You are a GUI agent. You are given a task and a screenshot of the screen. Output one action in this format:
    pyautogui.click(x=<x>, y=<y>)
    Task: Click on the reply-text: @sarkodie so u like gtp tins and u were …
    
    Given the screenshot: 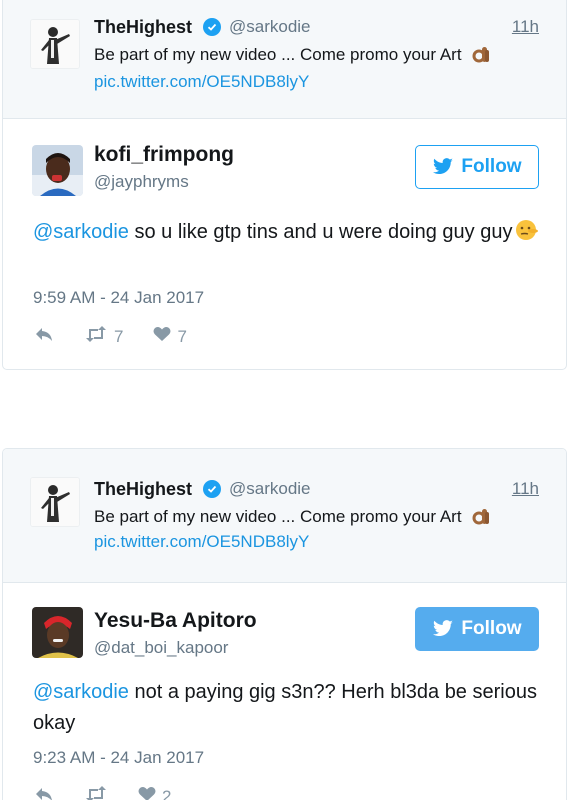 What is the action you would take?
    pyautogui.click(x=288, y=232)
    